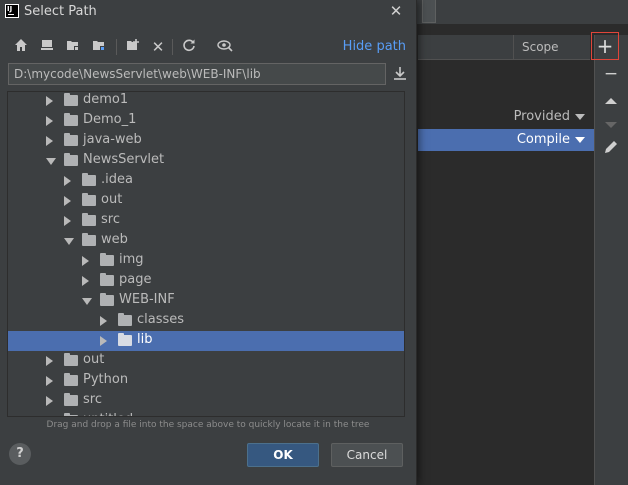 This screenshot has height=485, width=628. What do you see at coordinates (611, 101) in the screenshot?
I see `move-up-icon` at bounding box center [611, 101].